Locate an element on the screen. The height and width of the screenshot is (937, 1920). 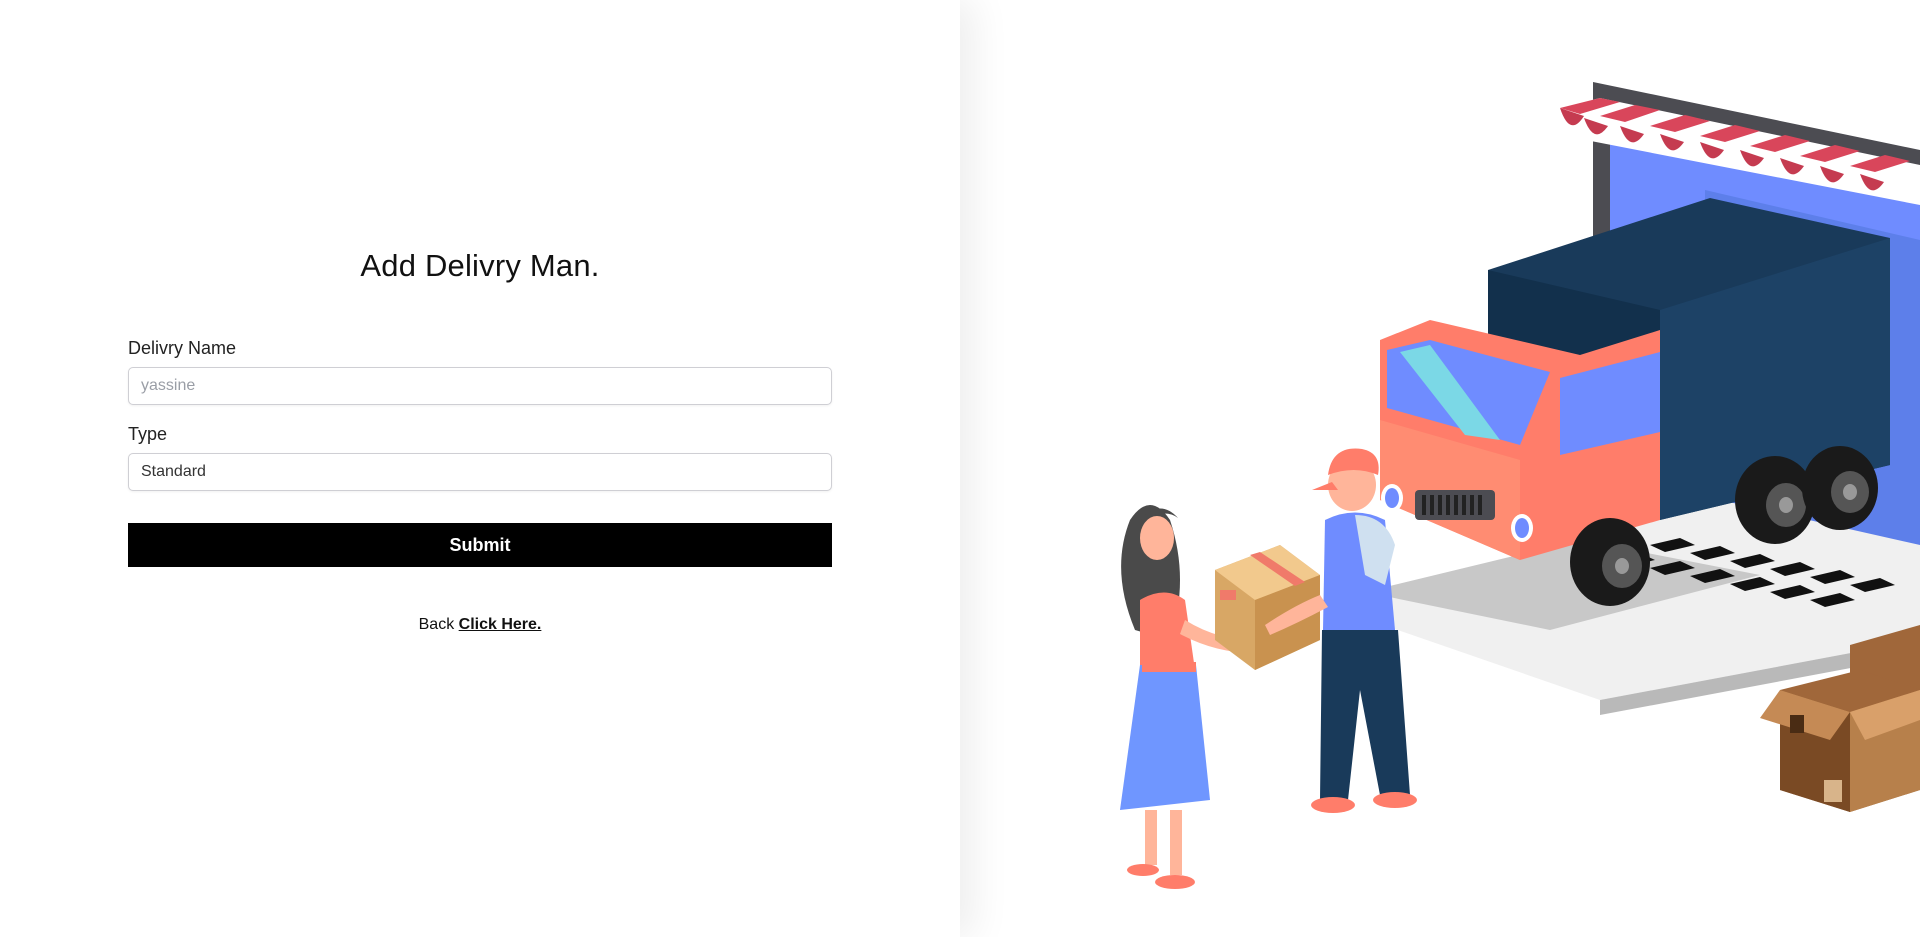
back-line: Back Click Here. is located at coordinates (480, 625).